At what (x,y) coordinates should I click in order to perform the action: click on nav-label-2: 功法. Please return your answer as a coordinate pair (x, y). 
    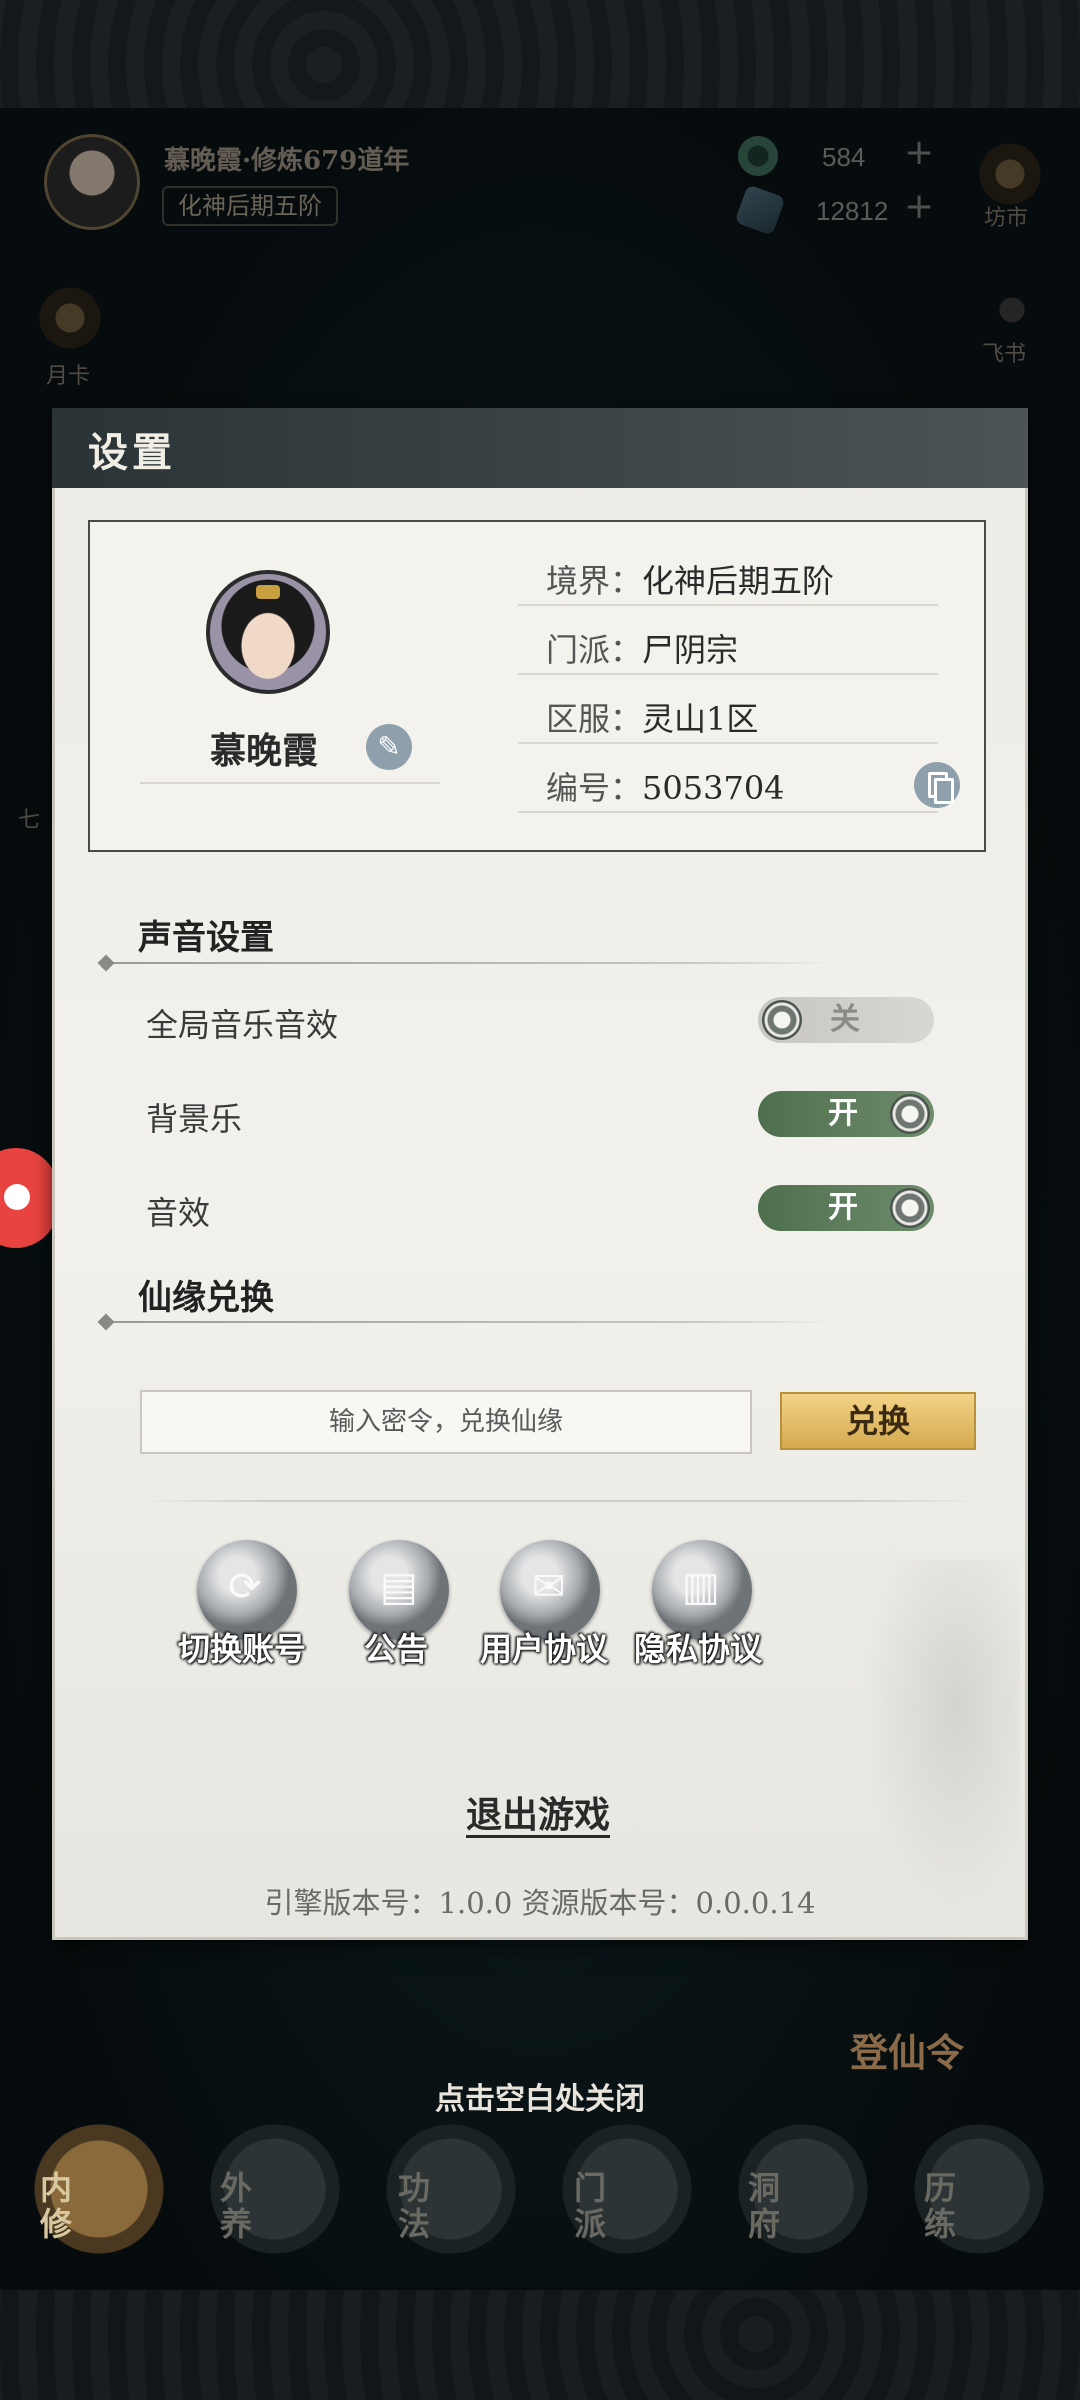
    Looking at the image, I should click on (414, 2206).